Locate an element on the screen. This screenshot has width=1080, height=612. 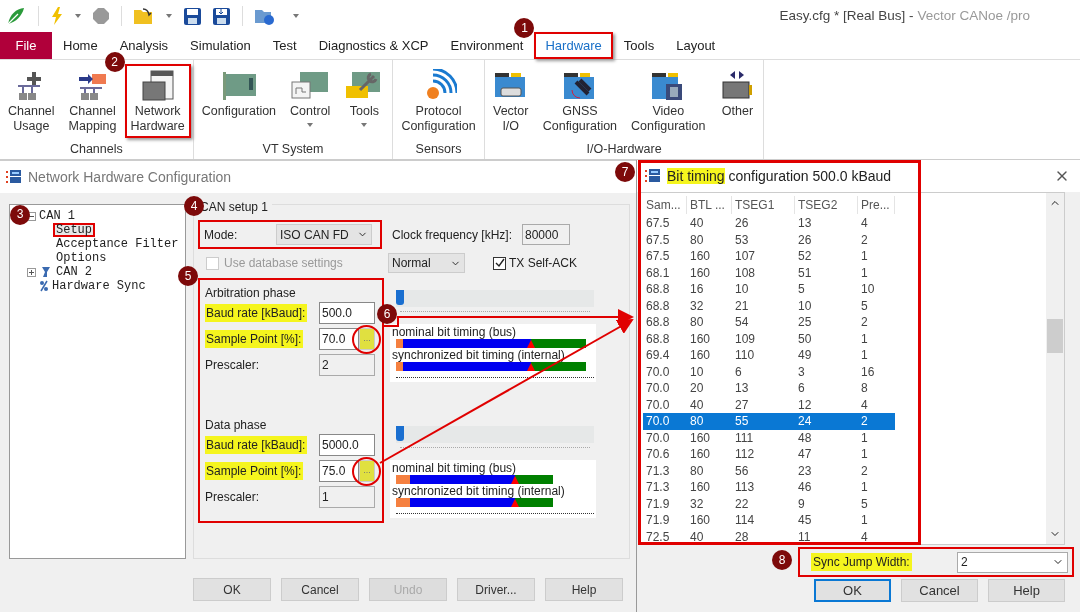
table-row: 68.1 160 108 51 1 is located at coordinates (769, 272).